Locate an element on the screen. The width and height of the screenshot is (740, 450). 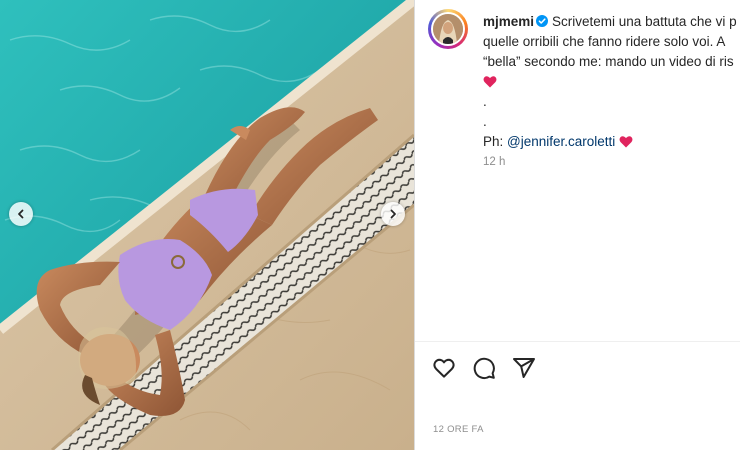
next-photo-button is located at coordinates (393, 214).